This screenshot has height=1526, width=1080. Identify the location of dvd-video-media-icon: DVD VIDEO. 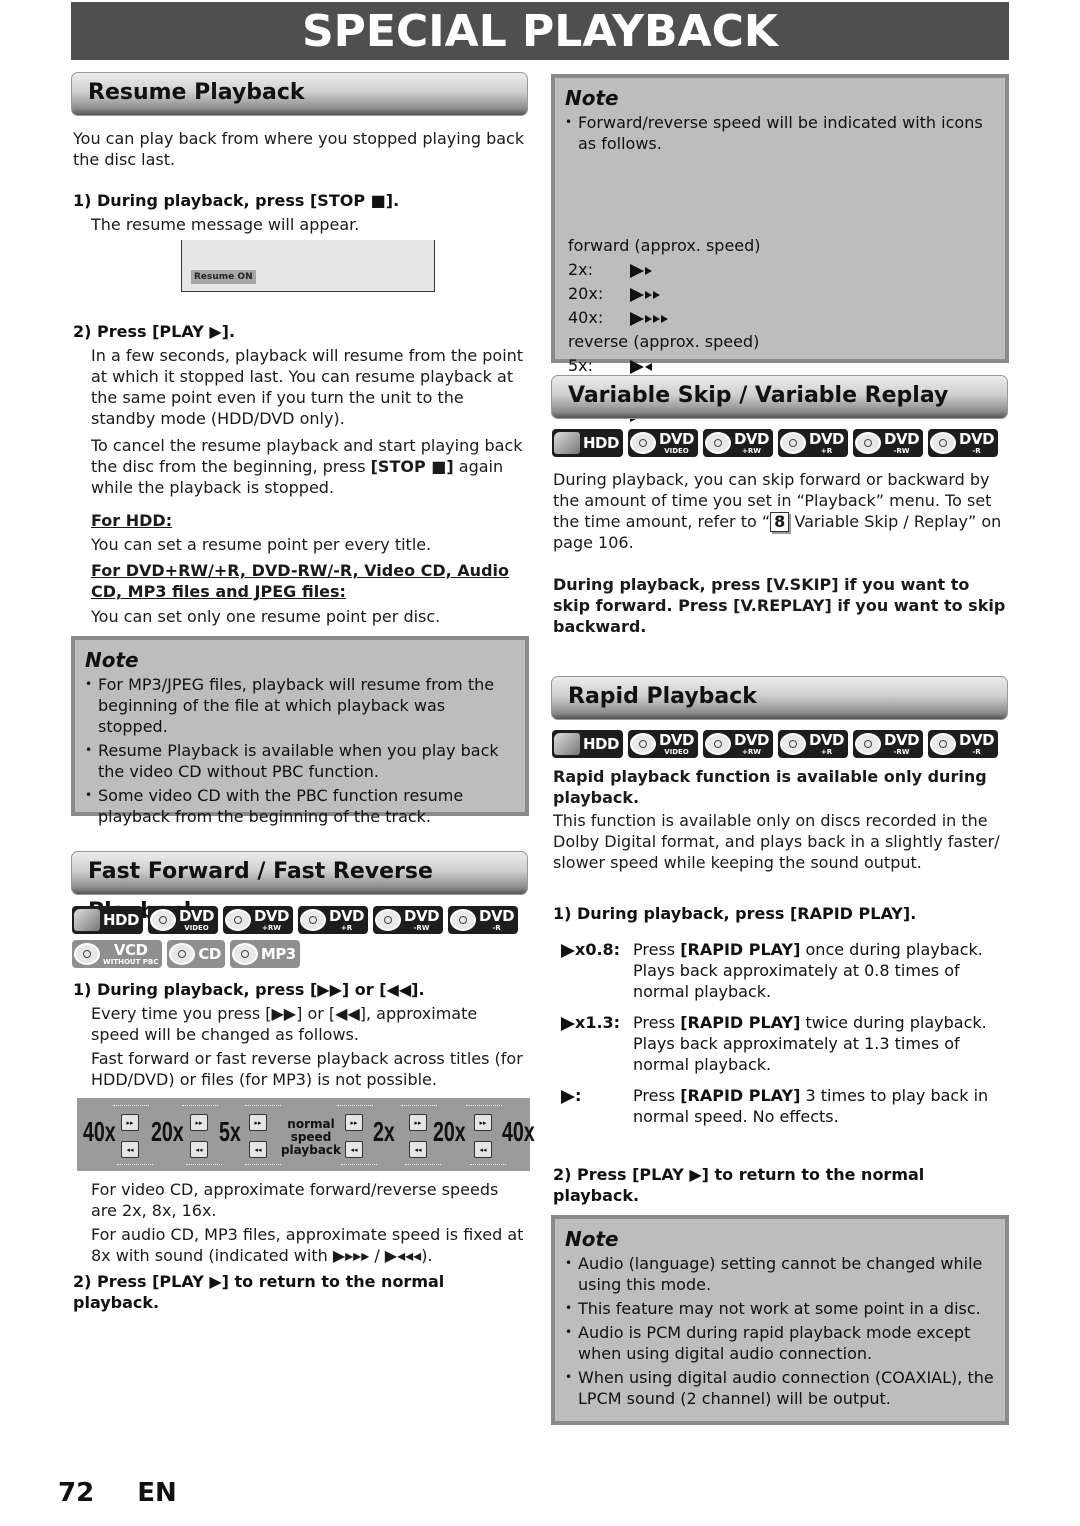
(662, 443).